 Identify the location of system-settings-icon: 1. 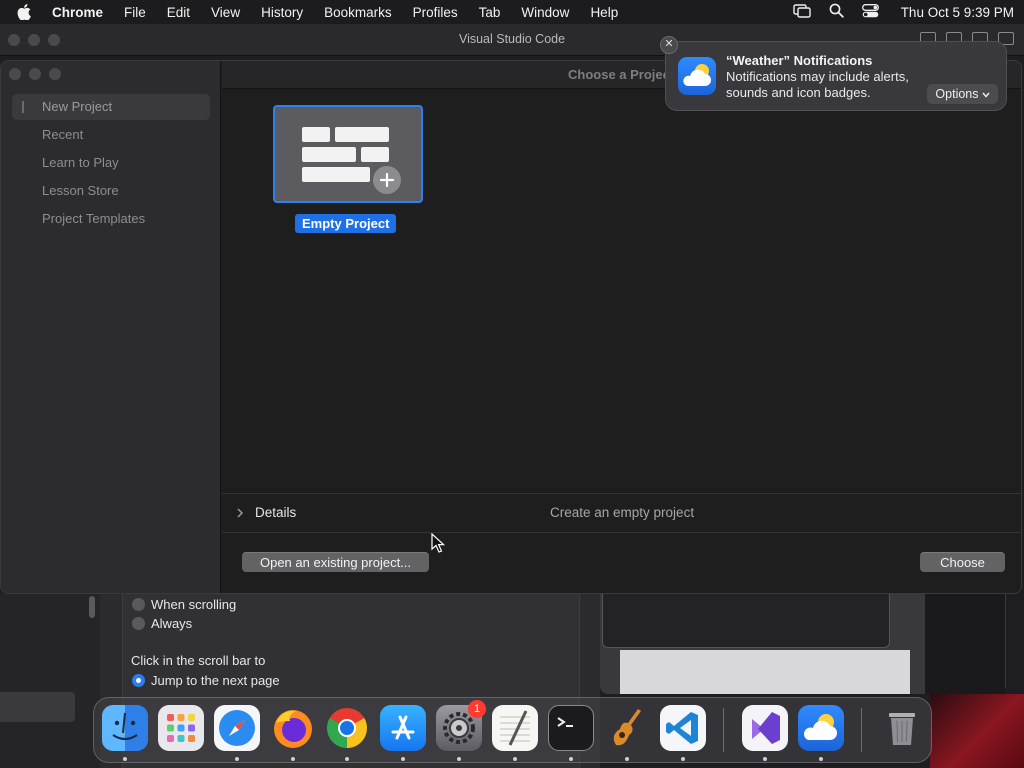
(461, 725).